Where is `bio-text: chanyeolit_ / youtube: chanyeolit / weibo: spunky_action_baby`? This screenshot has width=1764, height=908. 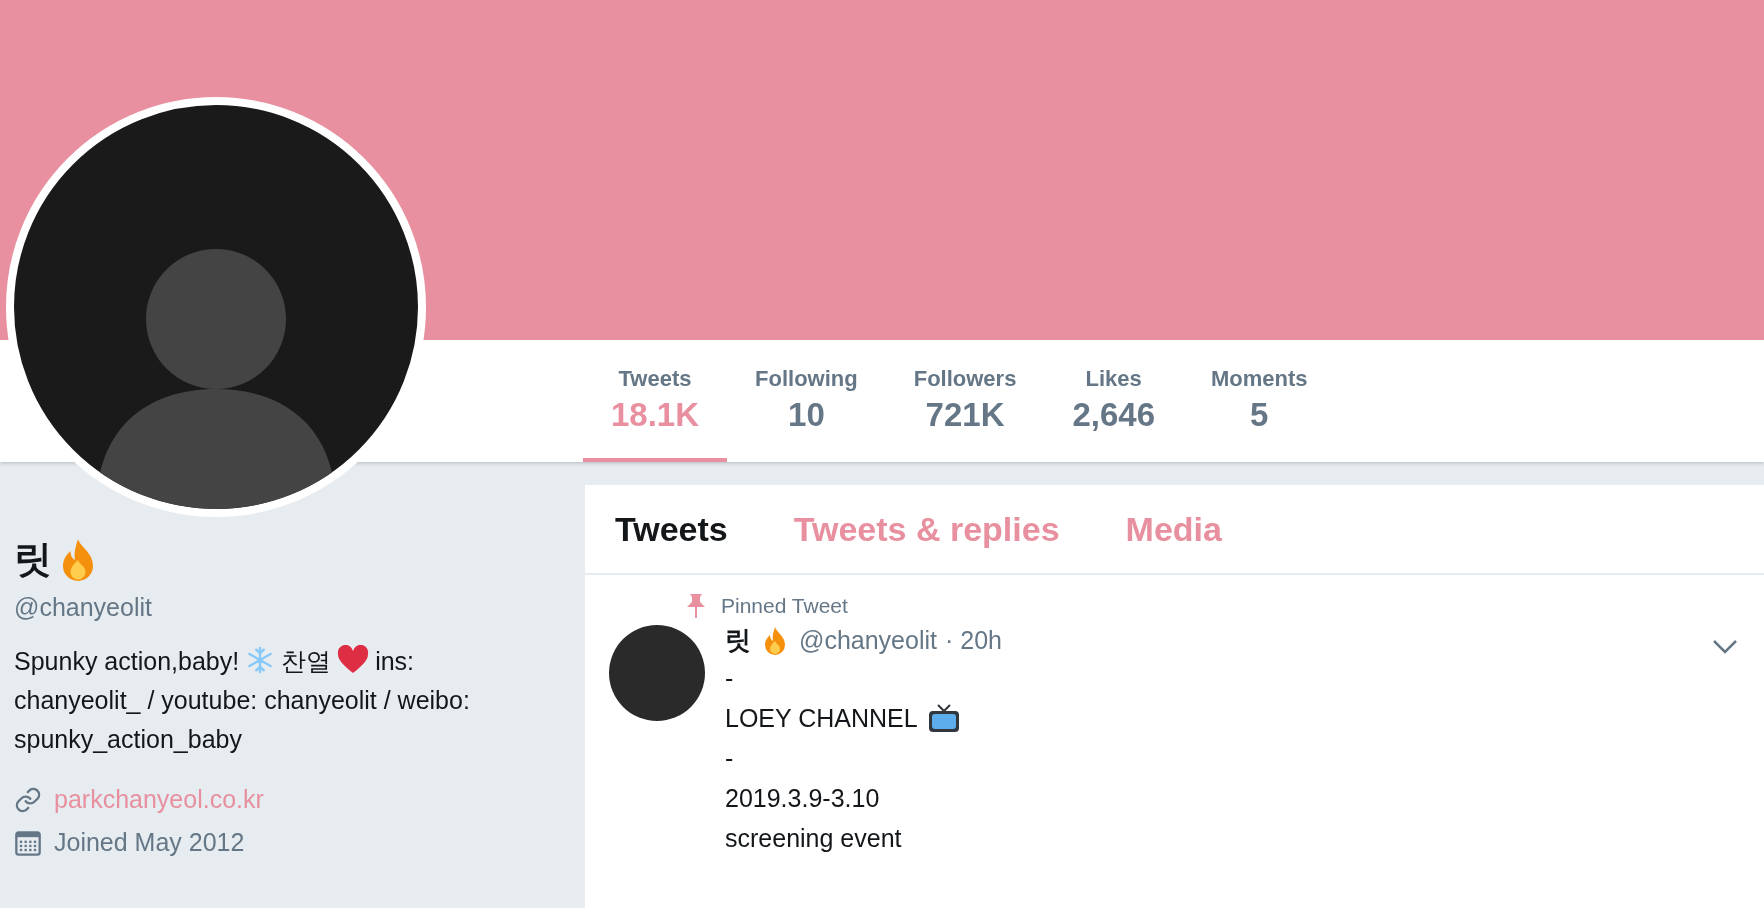
bio-text: chanyeolit_ / youtube: chanyeolit / weibo: spunky_action_baby is located at coordinates (242, 720).